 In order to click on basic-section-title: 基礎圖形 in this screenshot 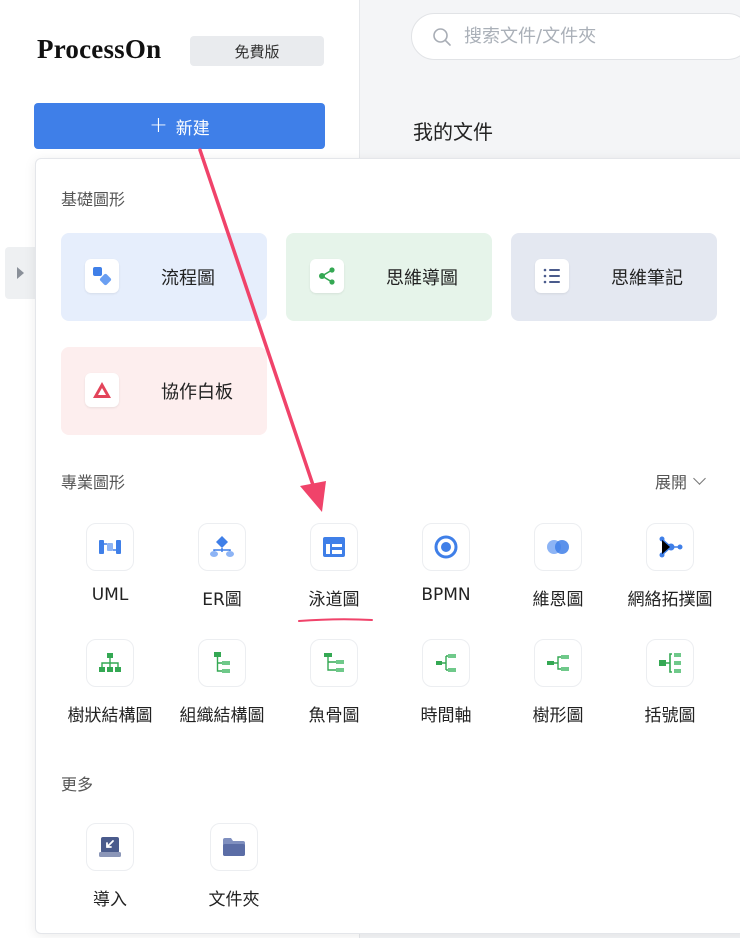, I will do `click(93, 199)`.